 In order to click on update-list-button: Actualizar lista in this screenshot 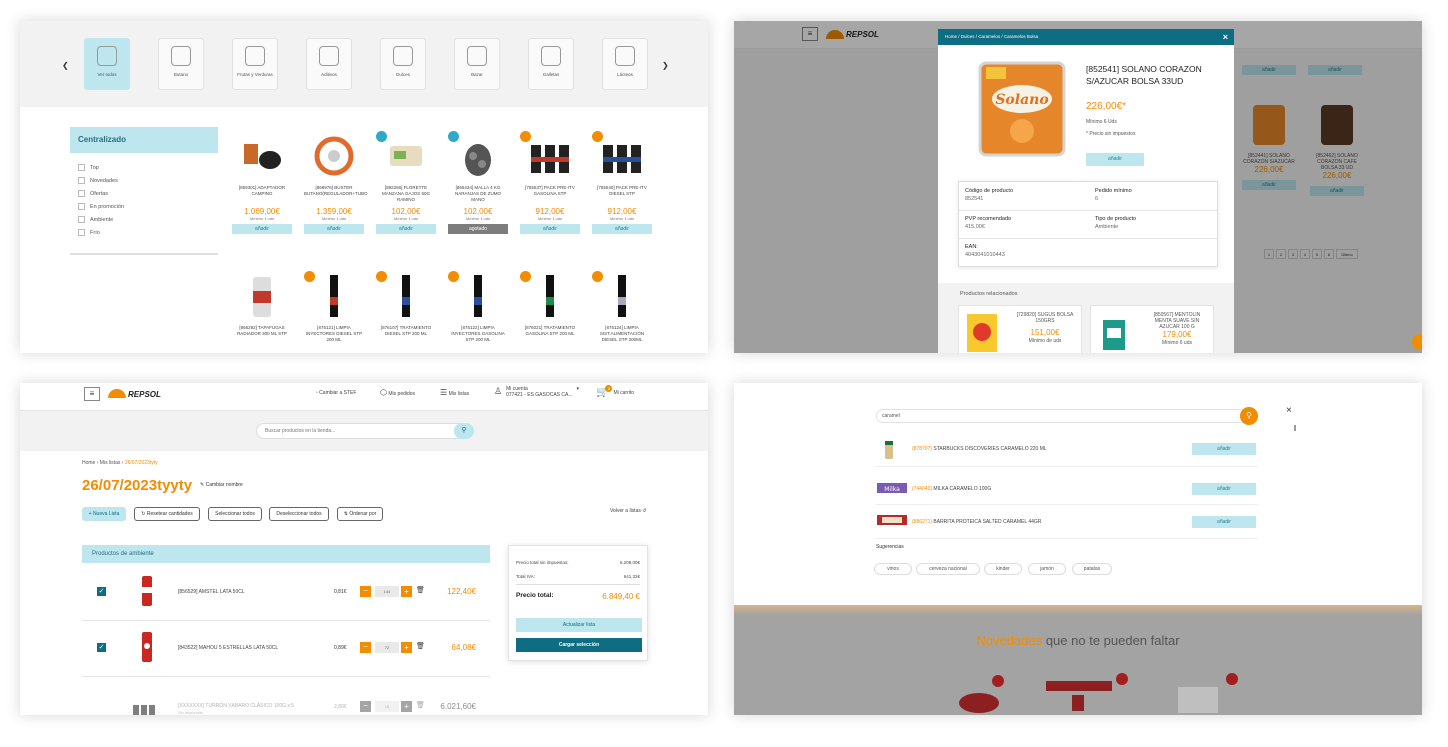, I will do `click(579, 625)`.